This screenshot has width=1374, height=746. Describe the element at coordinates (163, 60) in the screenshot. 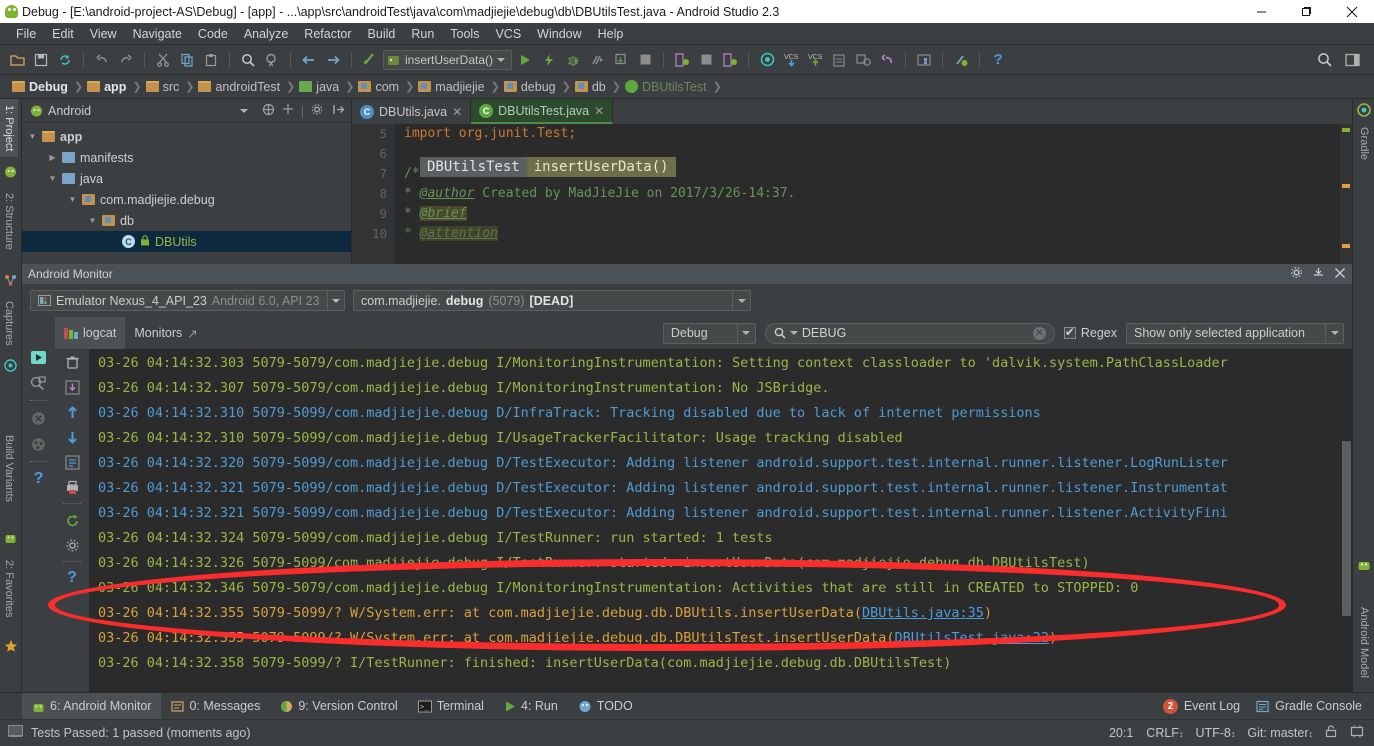

I see `cut-icon` at that location.